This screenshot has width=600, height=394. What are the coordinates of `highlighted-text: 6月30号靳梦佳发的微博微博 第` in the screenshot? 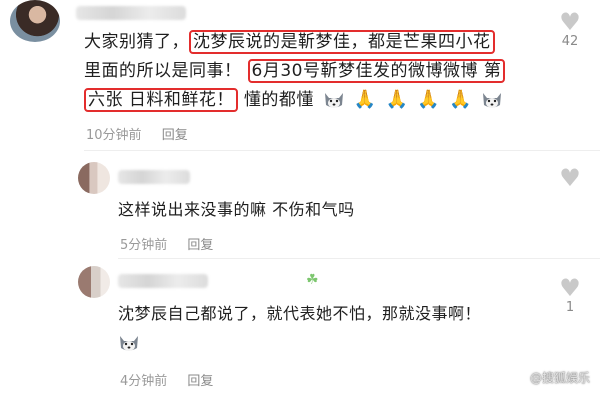 It's located at (376, 71).